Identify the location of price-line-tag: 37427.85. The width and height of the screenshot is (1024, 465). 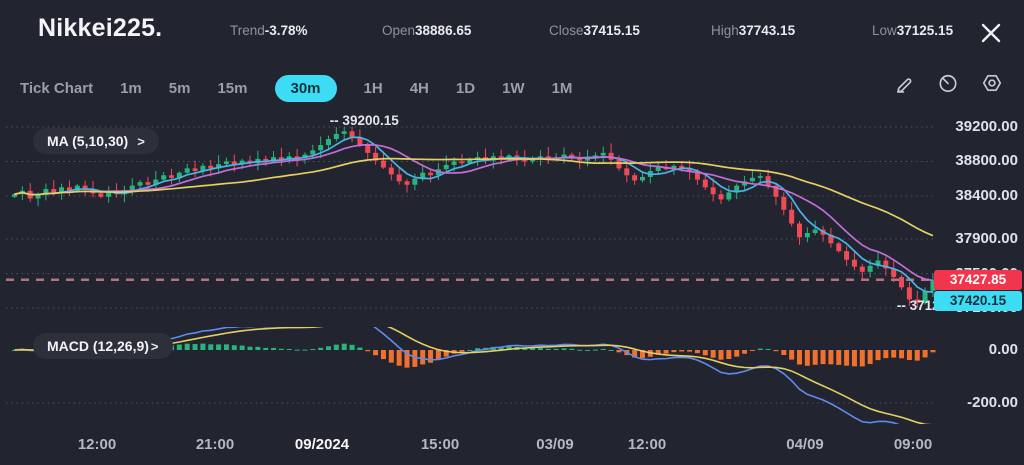
(978, 279).